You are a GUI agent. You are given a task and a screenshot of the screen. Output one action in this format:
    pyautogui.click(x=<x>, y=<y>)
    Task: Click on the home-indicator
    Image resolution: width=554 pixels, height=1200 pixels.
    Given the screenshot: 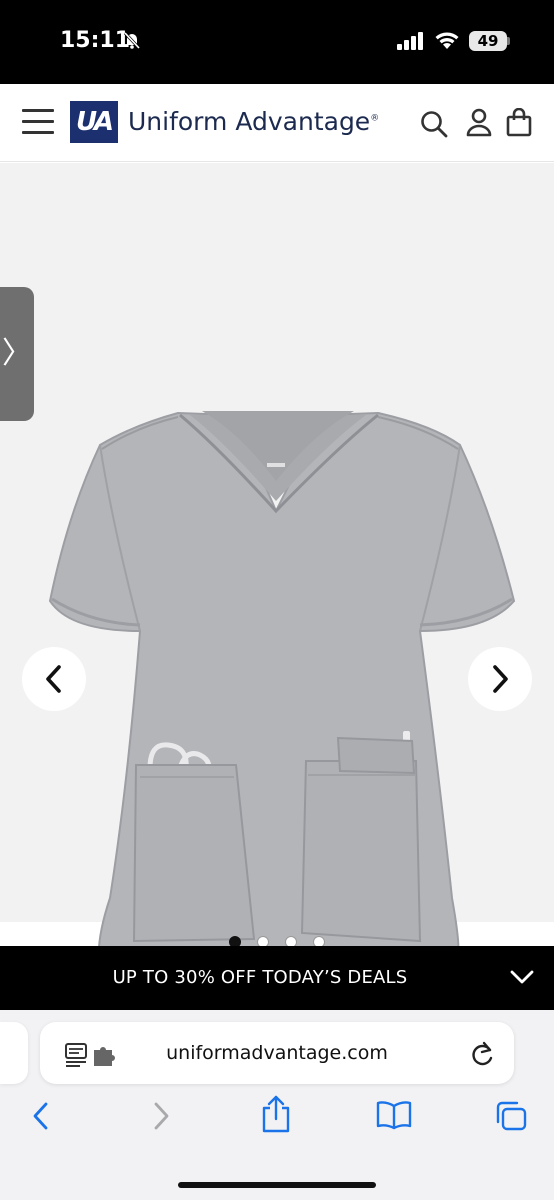 What is the action you would take?
    pyautogui.click(x=277, y=1185)
    